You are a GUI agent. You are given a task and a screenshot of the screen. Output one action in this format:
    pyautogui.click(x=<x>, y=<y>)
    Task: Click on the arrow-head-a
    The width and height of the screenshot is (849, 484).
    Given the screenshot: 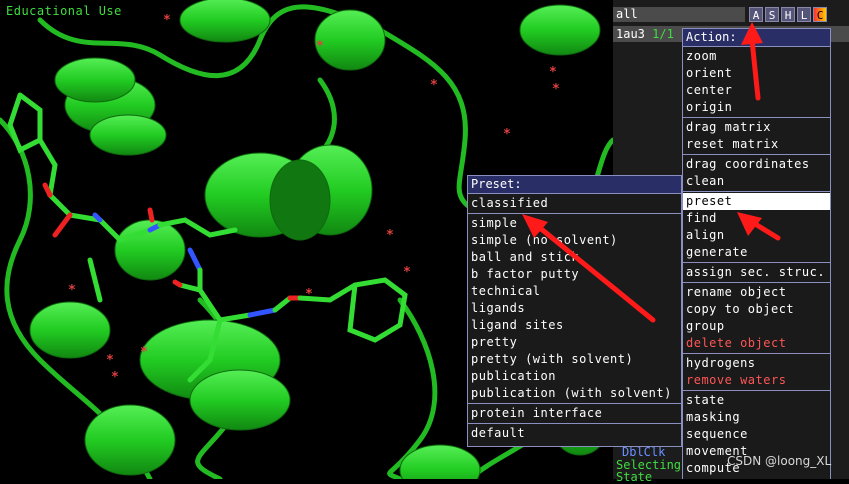 What is the action you would take?
    pyautogui.click(x=752, y=33)
    